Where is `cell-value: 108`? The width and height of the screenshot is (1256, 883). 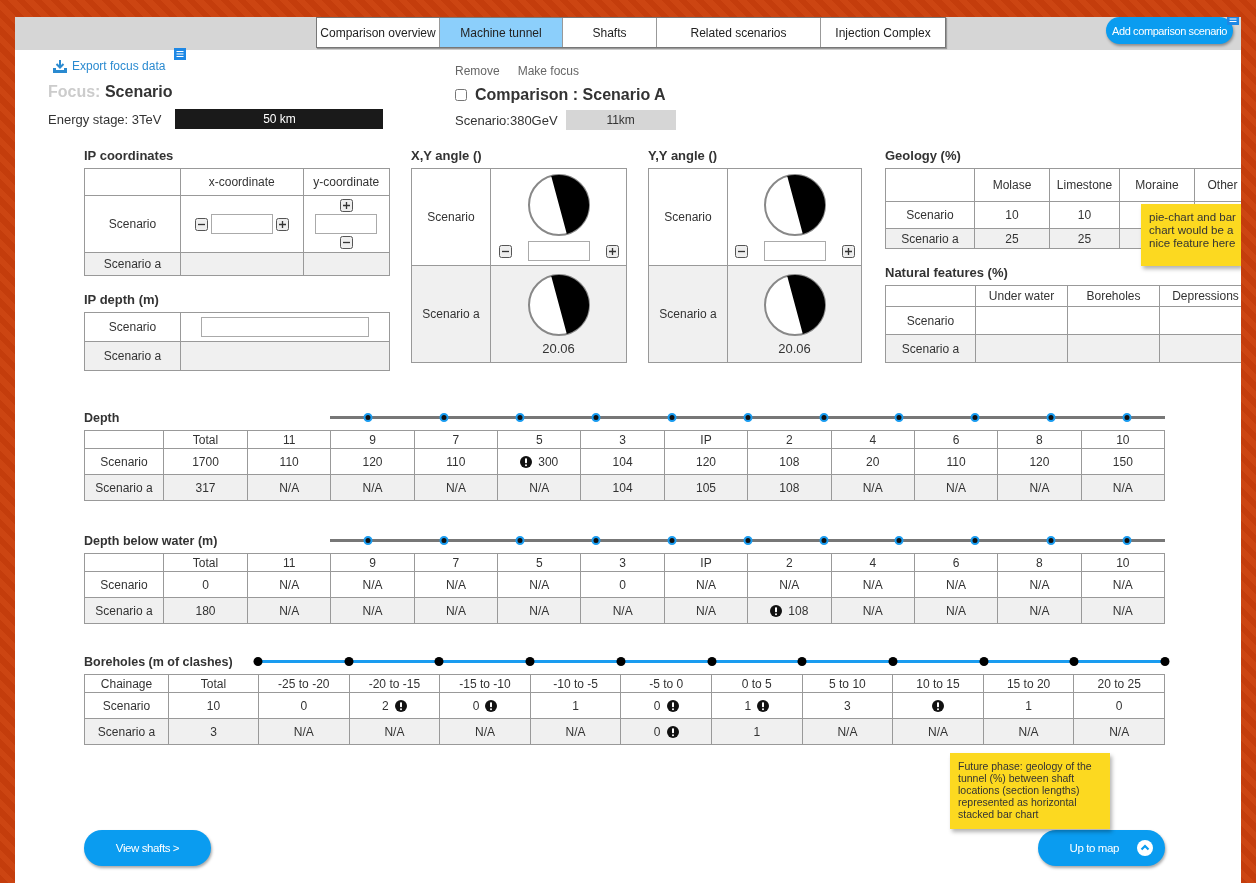 cell-value: 108 is located at coordinates (798, 610).